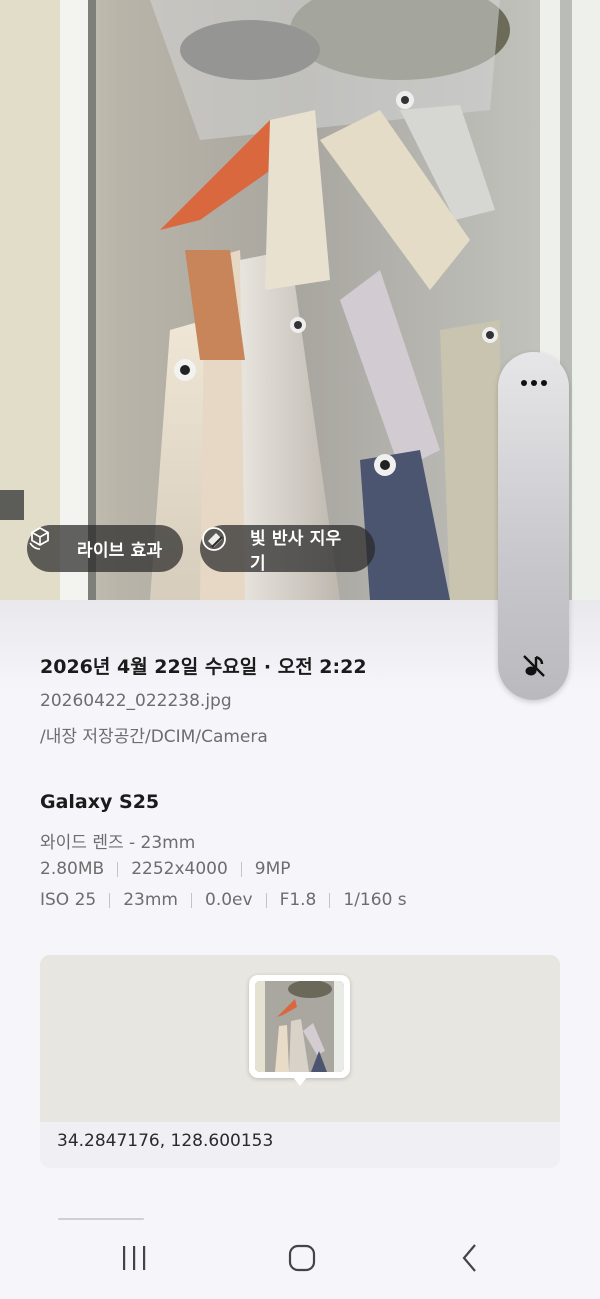 The height and width of the screenshot is (1299, 600). What do you see at coordinates (222, 545) in the screenshot?
I see `remove-reflection-icon` at bounding box center [222, 545].